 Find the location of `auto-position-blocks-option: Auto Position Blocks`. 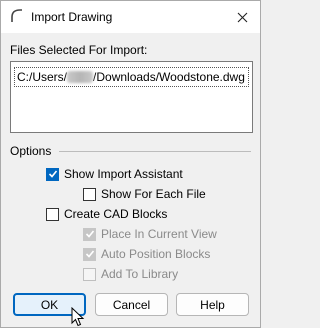

auto-position-blocks-option: Auto Position Blocks is located at coordinates (146, 254).